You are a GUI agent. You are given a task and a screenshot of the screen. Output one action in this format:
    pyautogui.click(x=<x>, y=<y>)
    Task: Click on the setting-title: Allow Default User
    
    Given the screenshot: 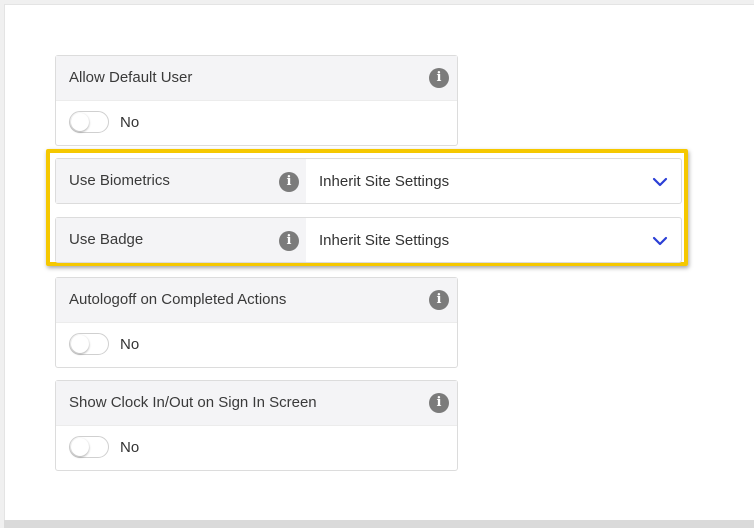 What is the action you would take?
    pyautogui.click(x=131, y=77)
    